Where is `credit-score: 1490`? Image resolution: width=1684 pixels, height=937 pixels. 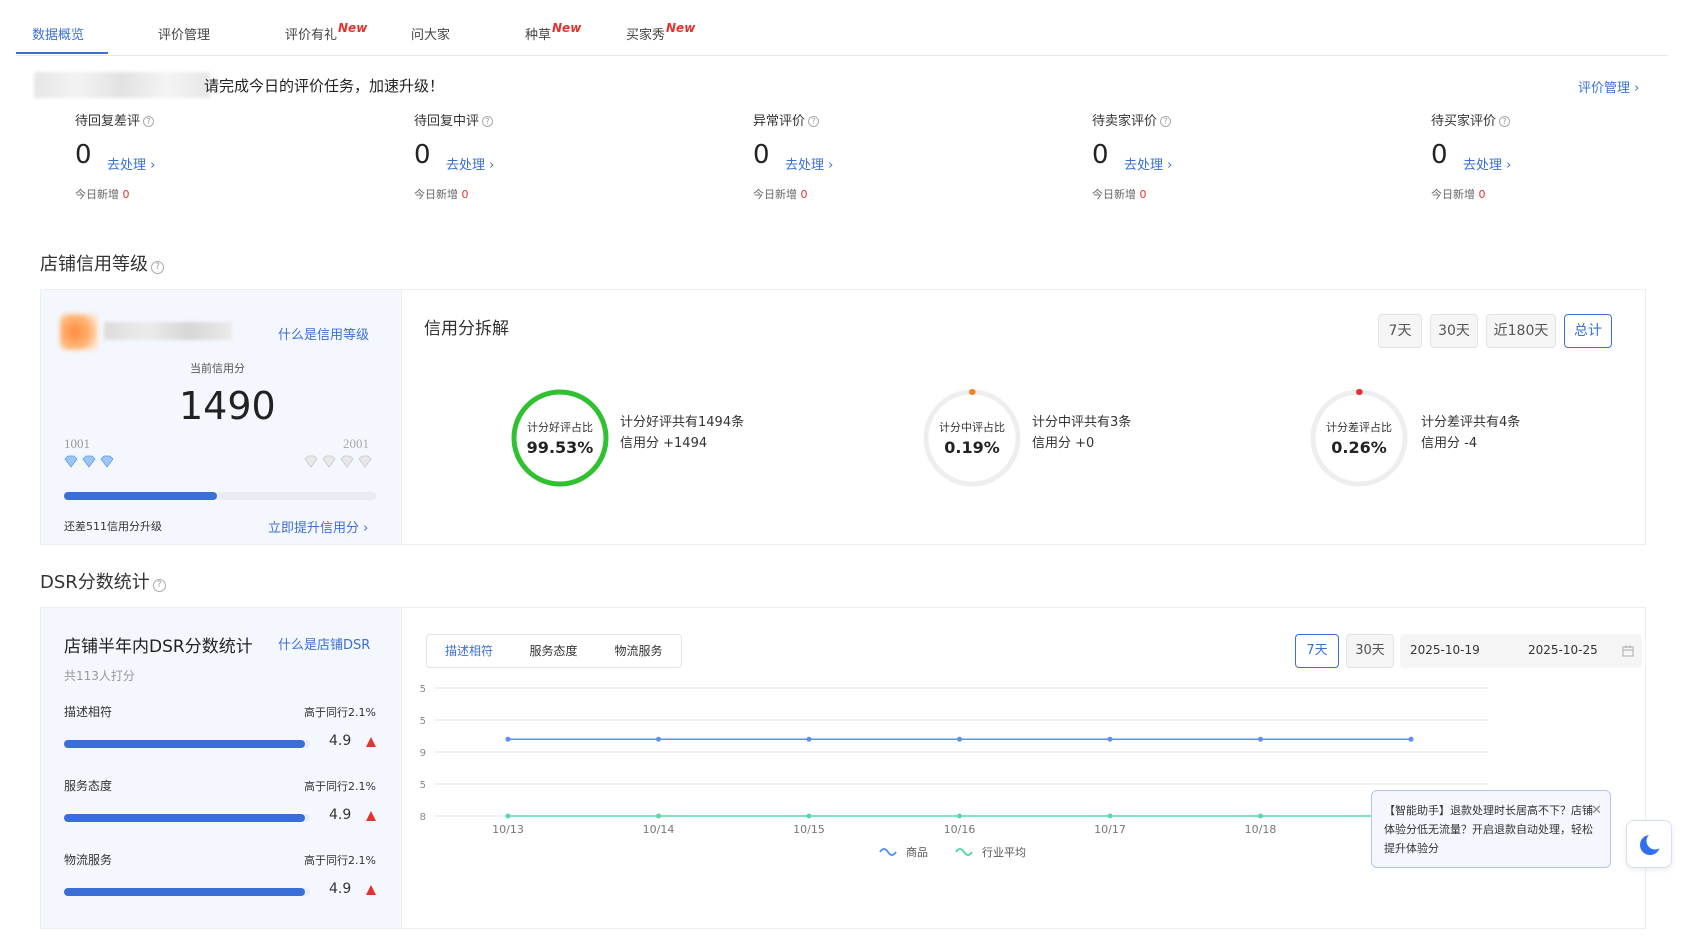
credit-score: 1490 is located at coordinates (227, 406).